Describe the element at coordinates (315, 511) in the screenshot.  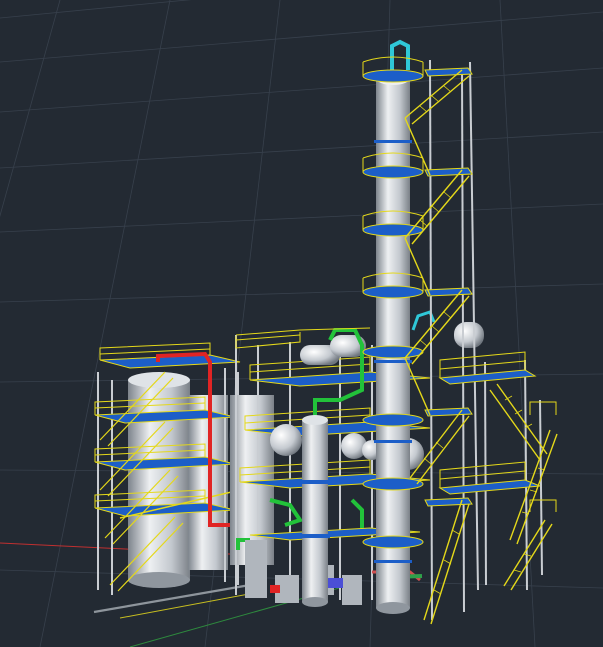
I see `central-column` at that location.